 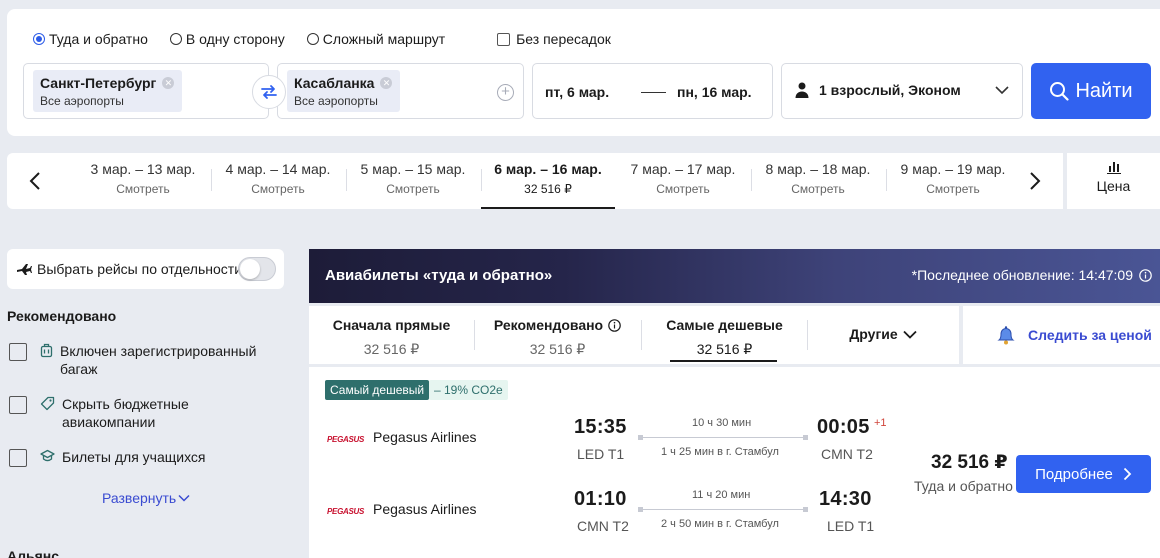 What do you see at coordinates (557, 335) in the screenshot?
I see `sort-tab-recommended: Рекомендовано 32 516 ₽` at bounding box center [557, 335].